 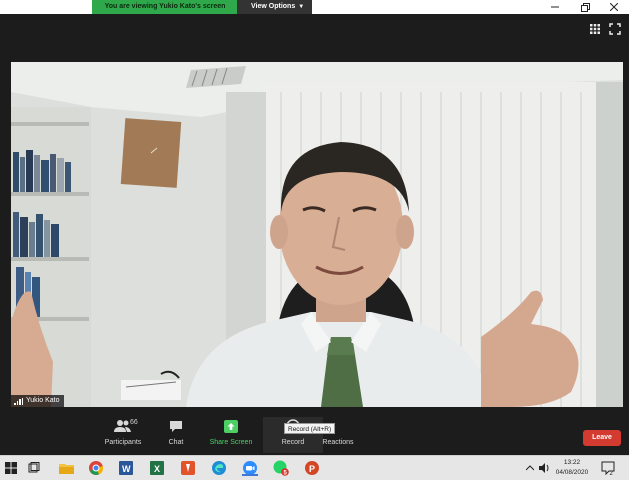 I want to click on svg-text: X, so click(x=157, y=469).